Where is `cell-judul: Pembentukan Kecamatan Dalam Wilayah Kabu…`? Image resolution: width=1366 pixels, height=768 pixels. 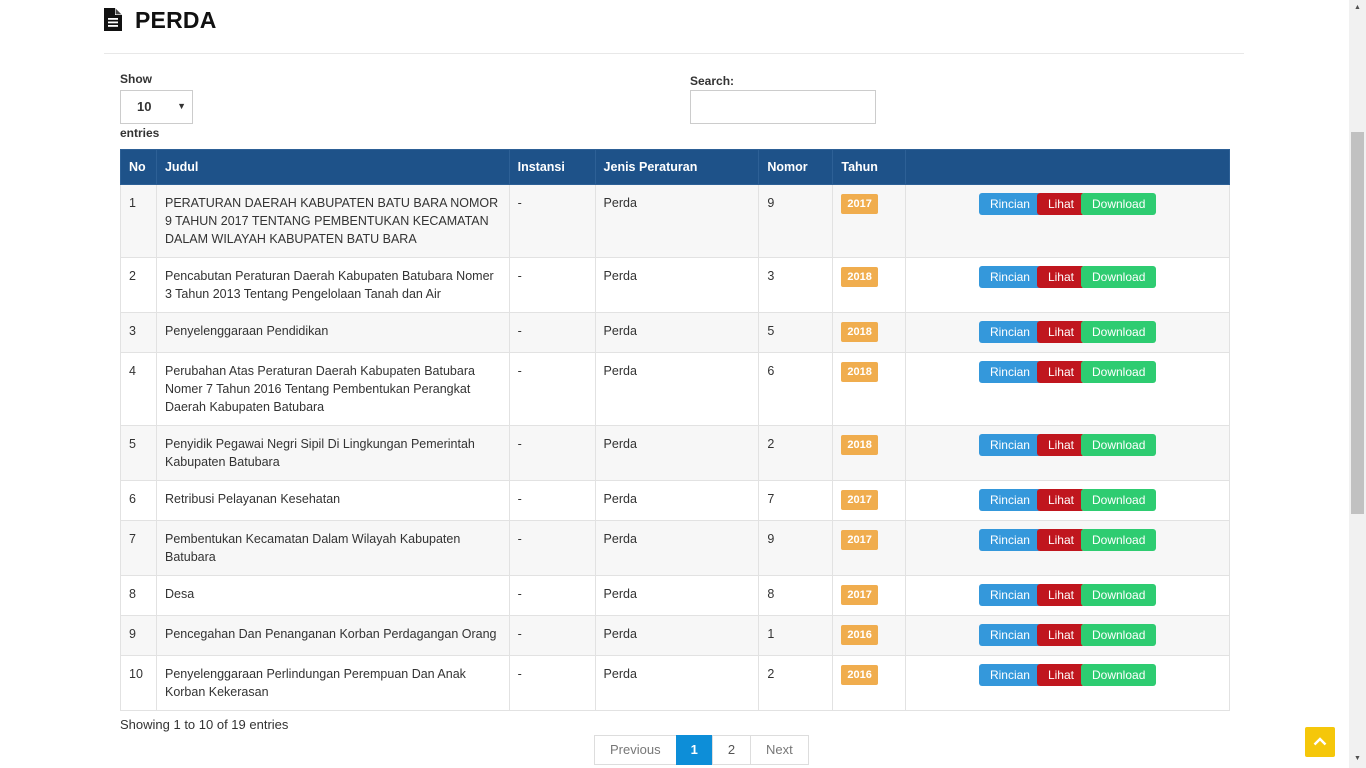
cell-judul: Pembentukan Kecamatan Dalam Wilayah Kabu… is located at coordinates (332, 548).